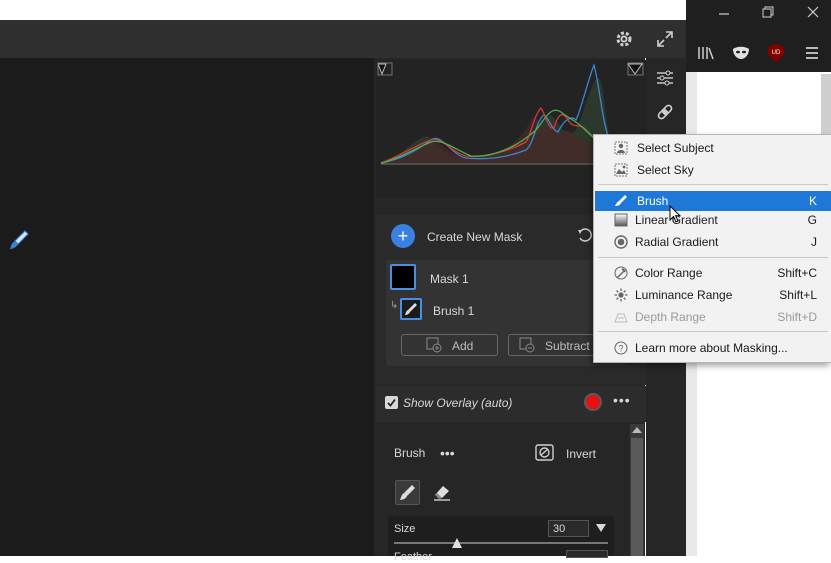 Image resolution: width=831 pixels, height=563 pixels. Describe the element at coordinates (474, 237) in the screenshot. I see `create-new-mask-label: Create New Mask` at that location.